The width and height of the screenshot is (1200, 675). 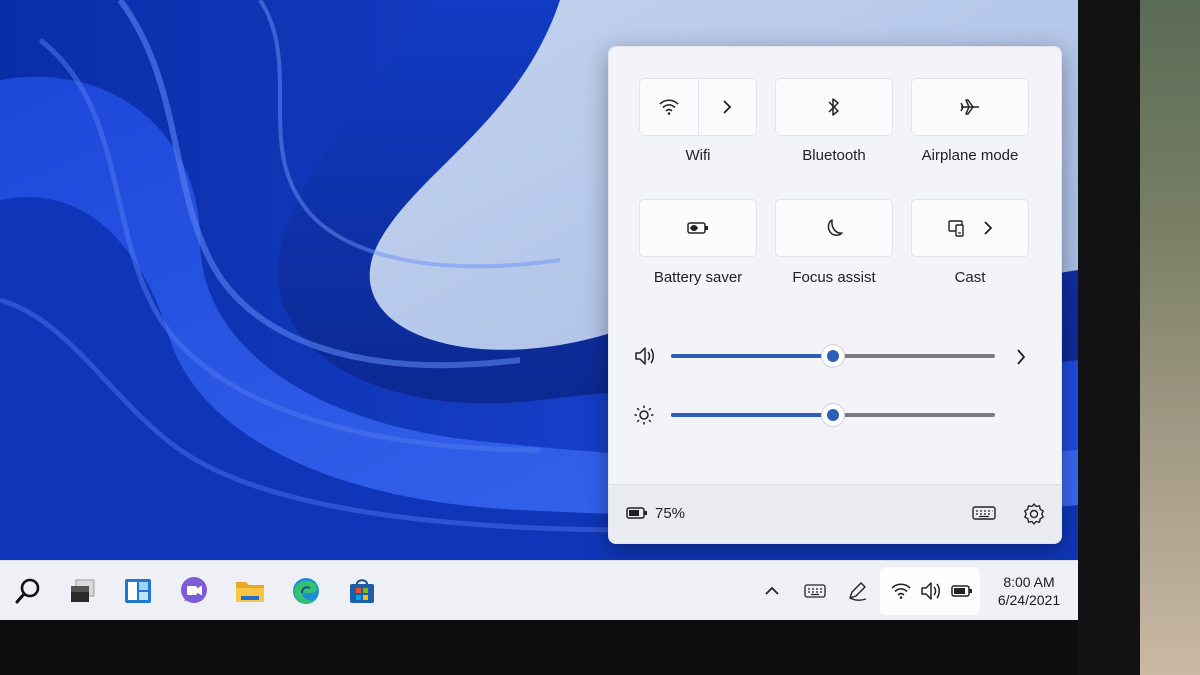 I want to click on quick-settings-footer: 75%, so click(x=835, y=513).